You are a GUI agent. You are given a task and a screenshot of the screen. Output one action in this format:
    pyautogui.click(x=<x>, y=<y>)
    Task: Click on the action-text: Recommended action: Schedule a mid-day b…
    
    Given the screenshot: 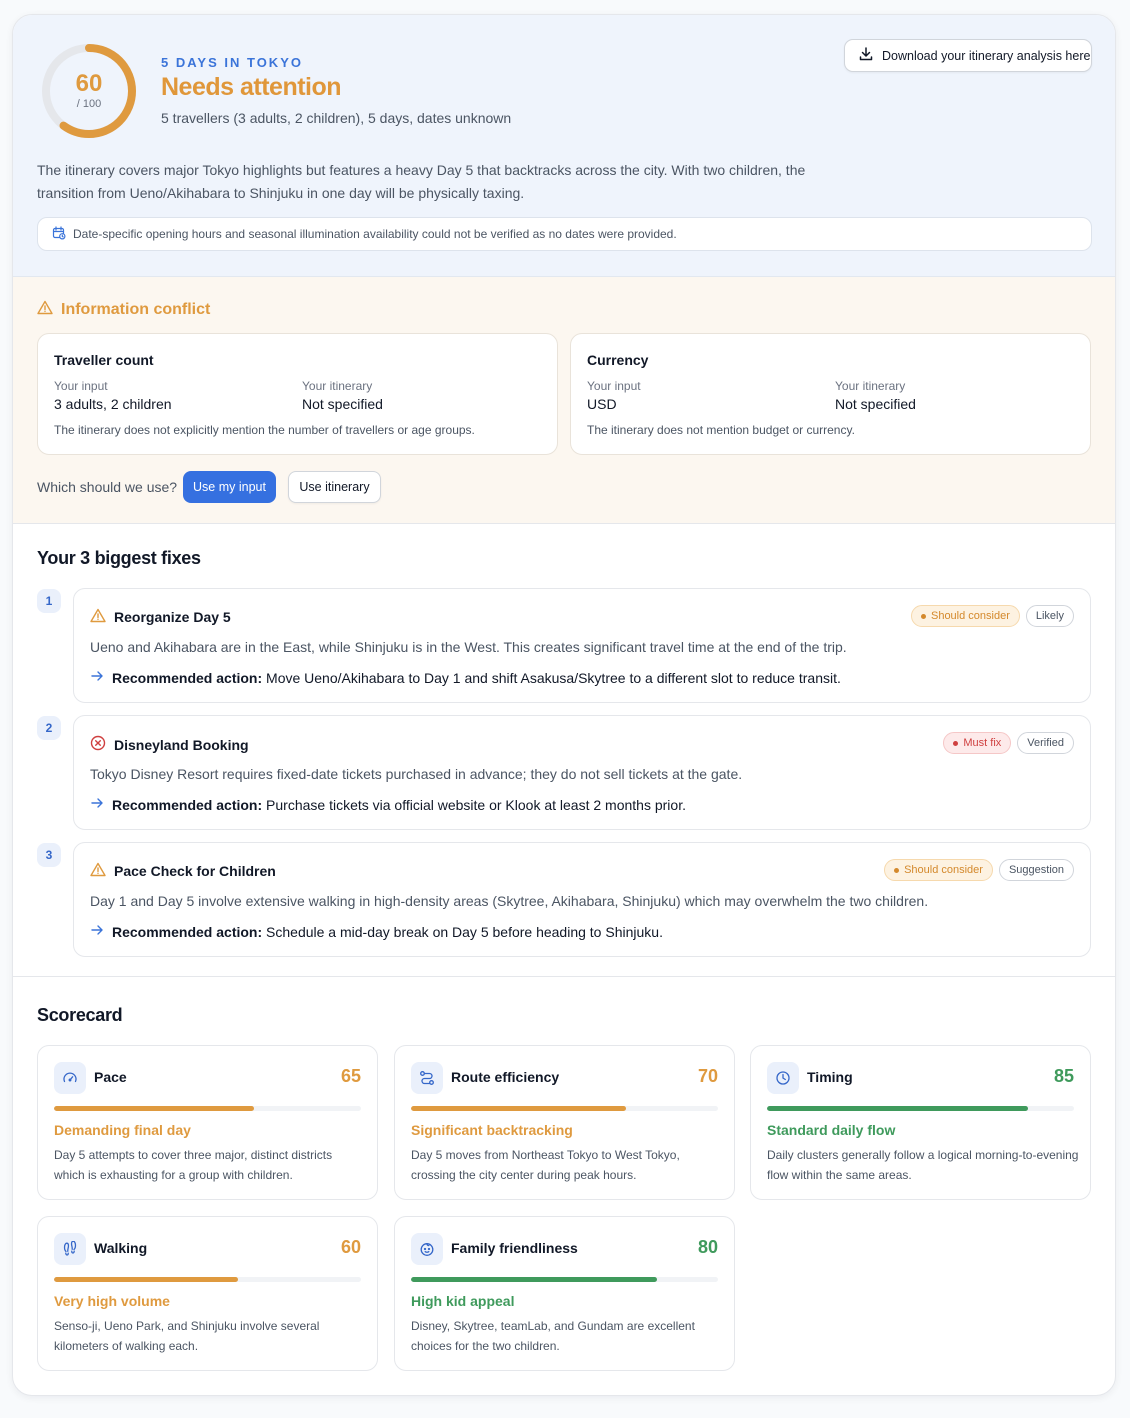 What is the action you would take?
    pyautogui.click(x=387, y=932)
    